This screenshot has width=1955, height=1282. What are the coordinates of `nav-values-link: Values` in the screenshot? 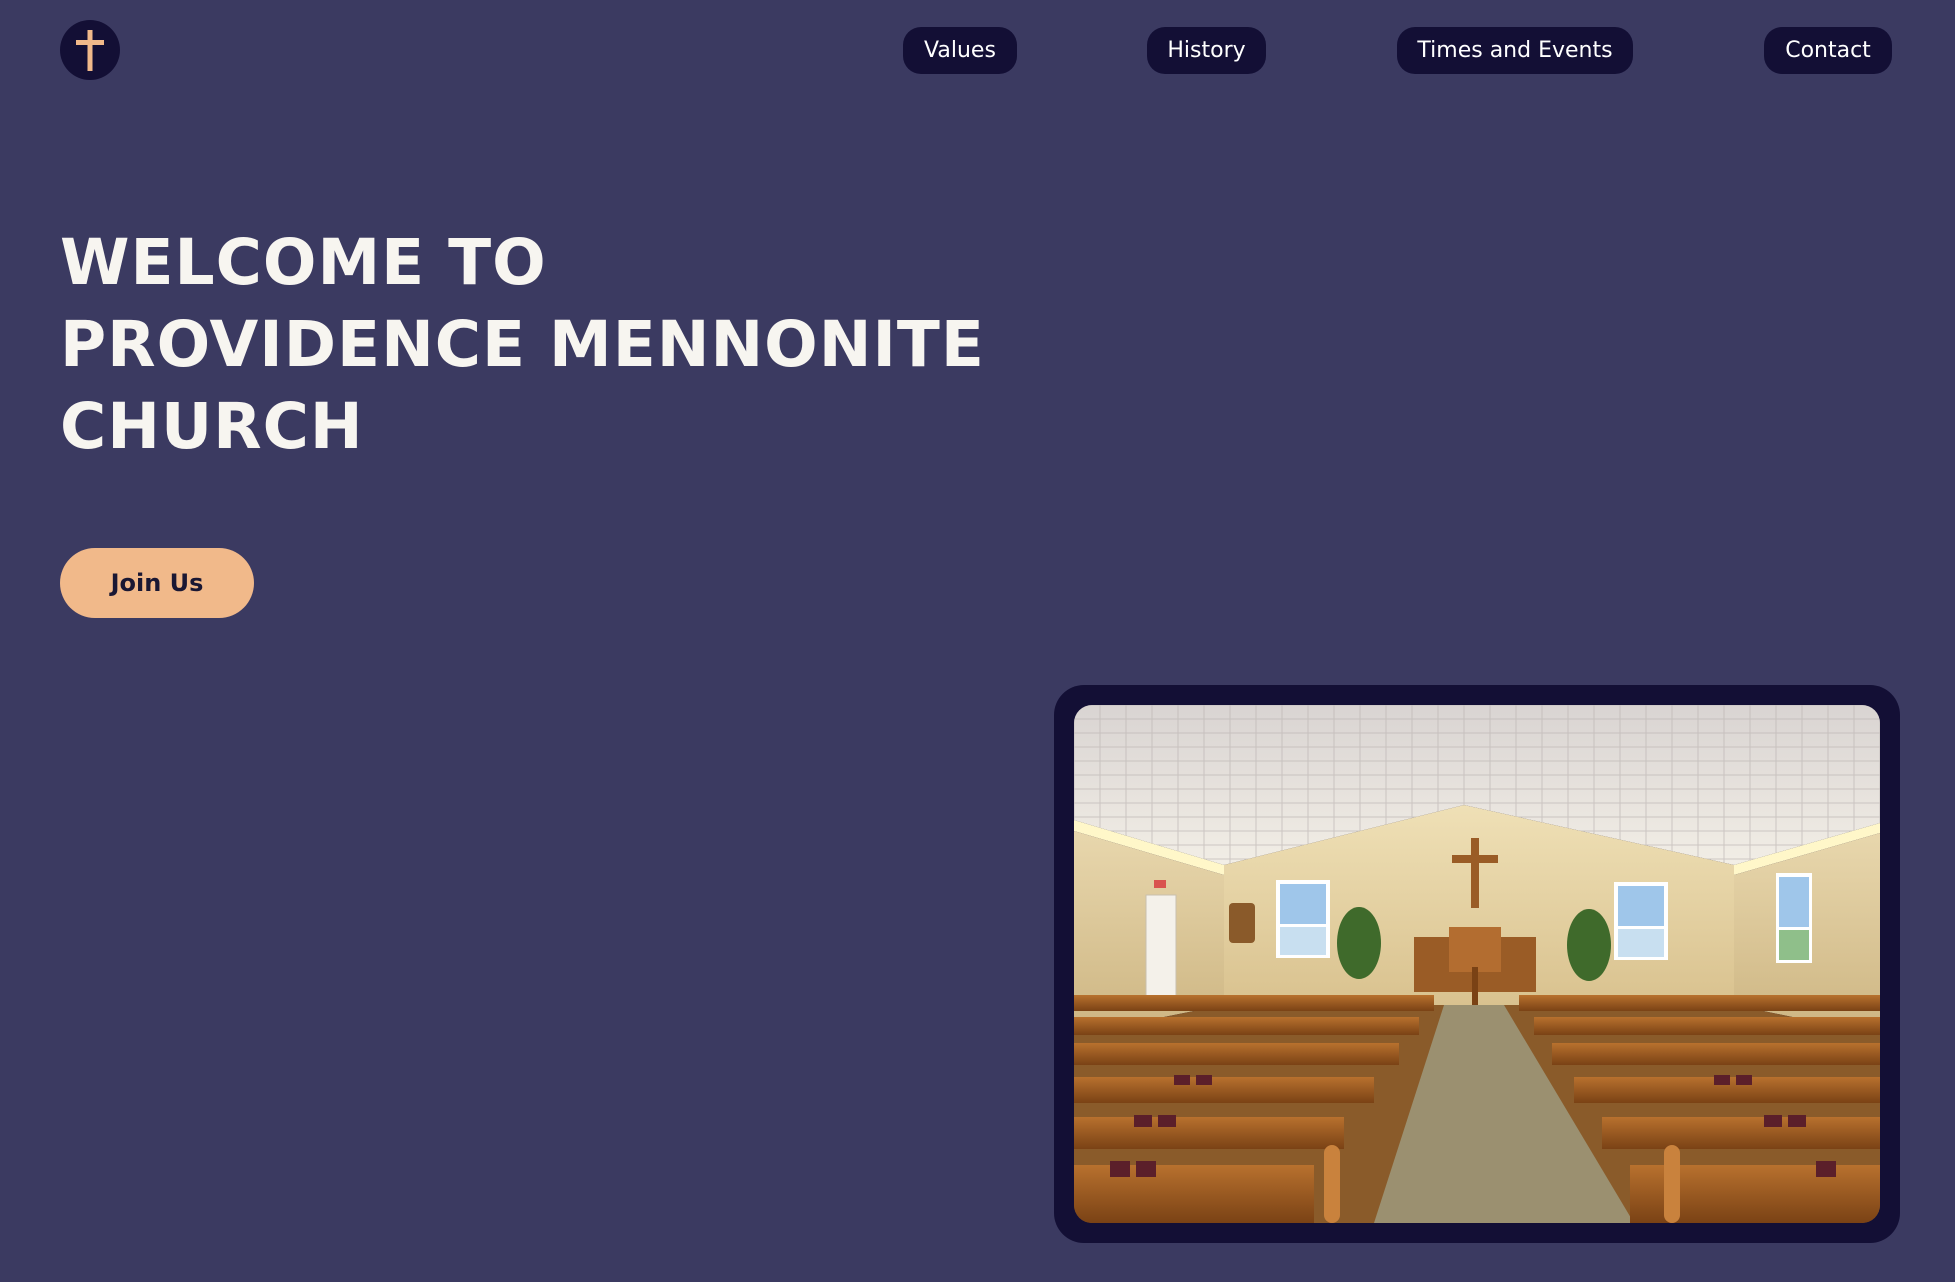 It's located at (960, 50).